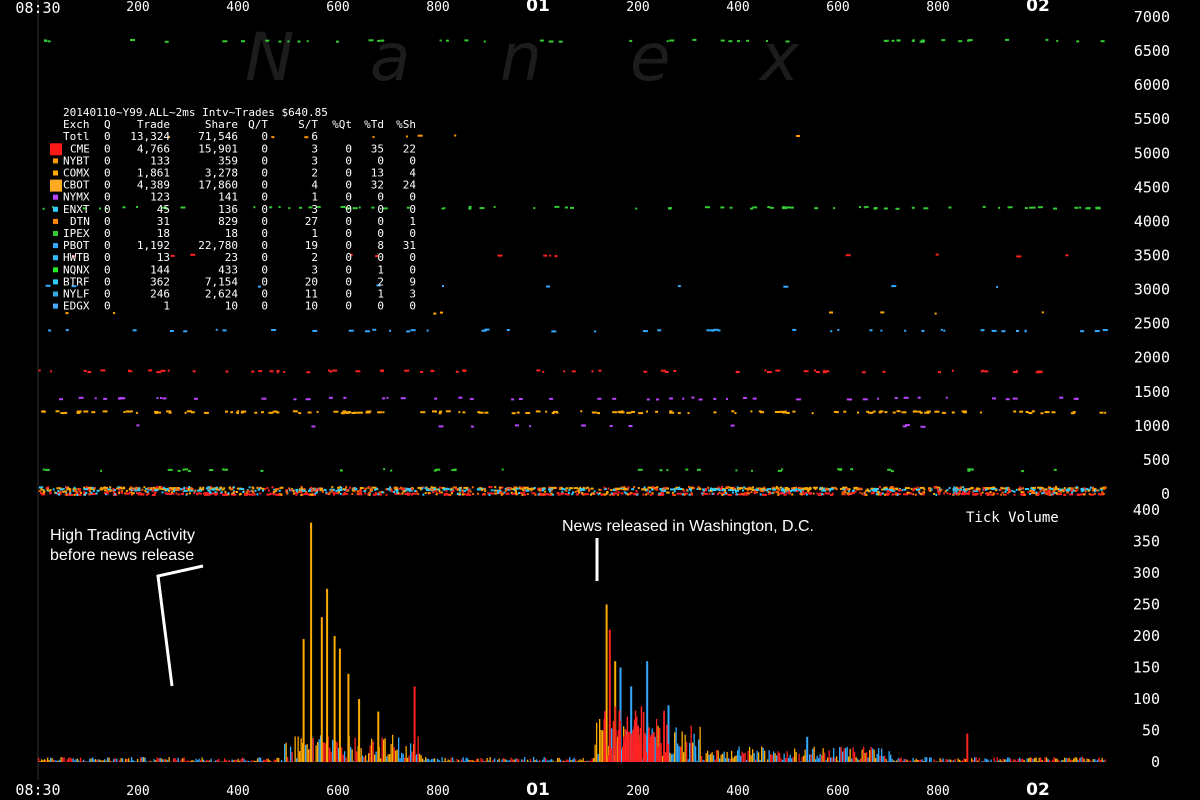  What do you see at coordinates (314, 148) in the screenshot?
I see `table-cell: 3` at bounding box center [314, 148].